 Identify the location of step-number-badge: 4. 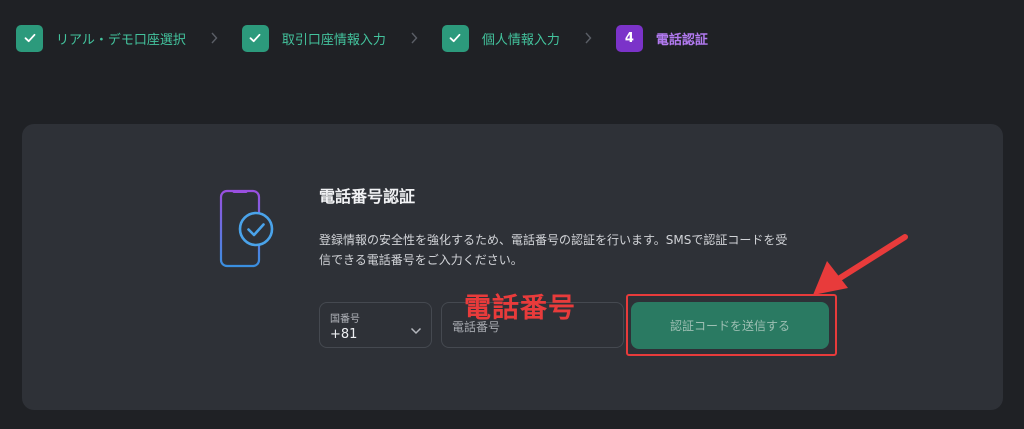
(629, 38).